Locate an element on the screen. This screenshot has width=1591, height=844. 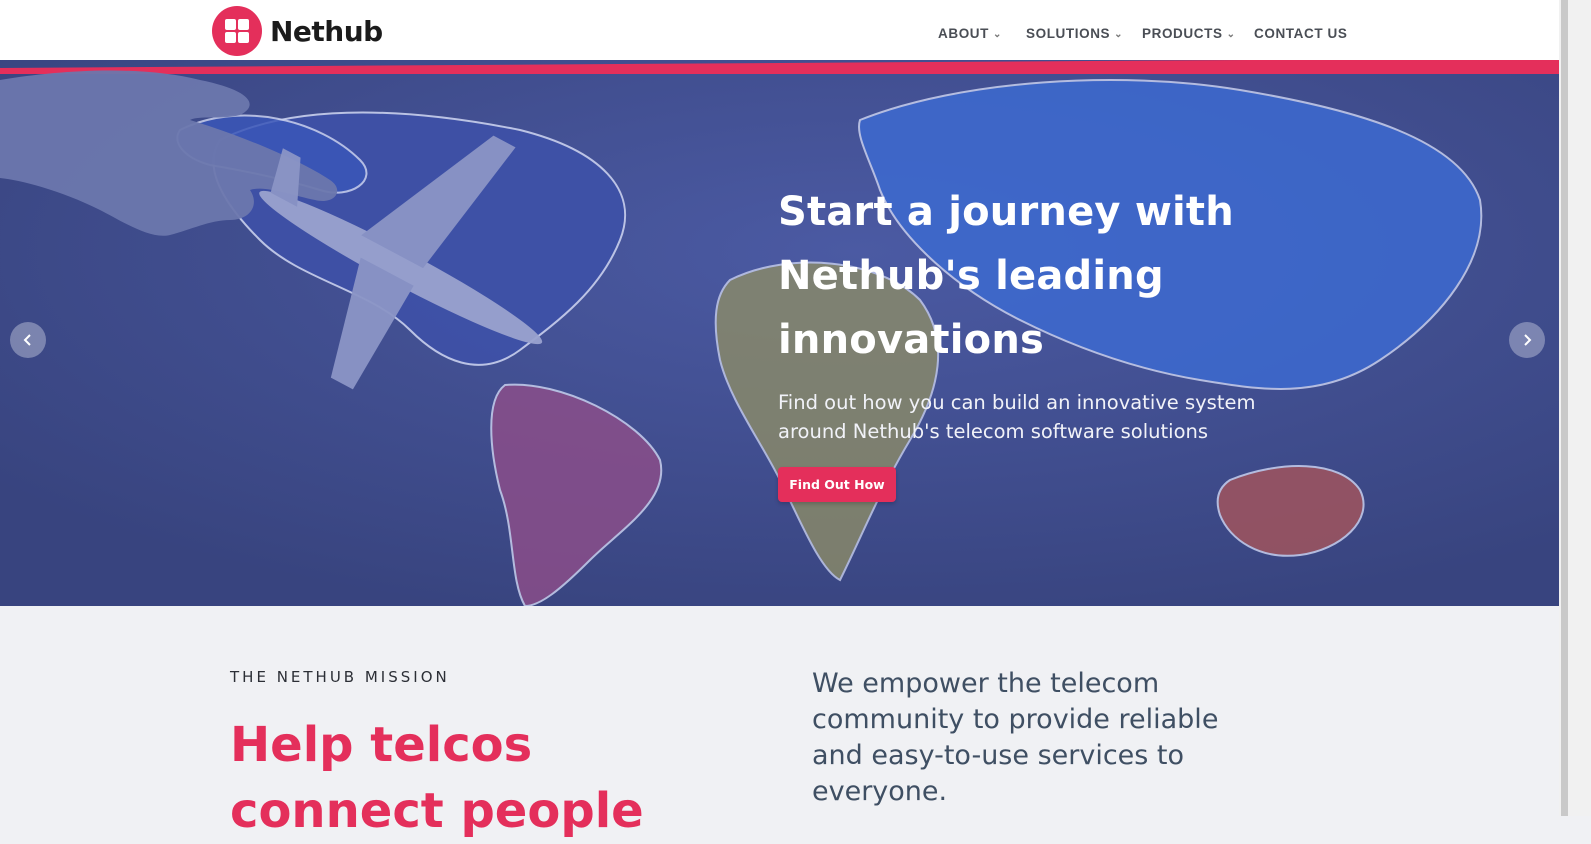
mission-title: Help telcos connect people is located at coordinates (490, 778).